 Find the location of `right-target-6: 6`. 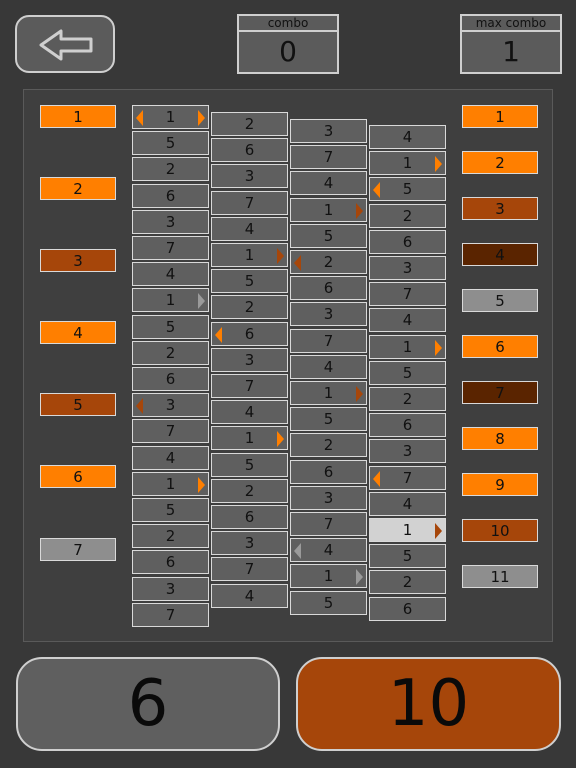

right-target-6: 6 is located at coordinates (500, 346).